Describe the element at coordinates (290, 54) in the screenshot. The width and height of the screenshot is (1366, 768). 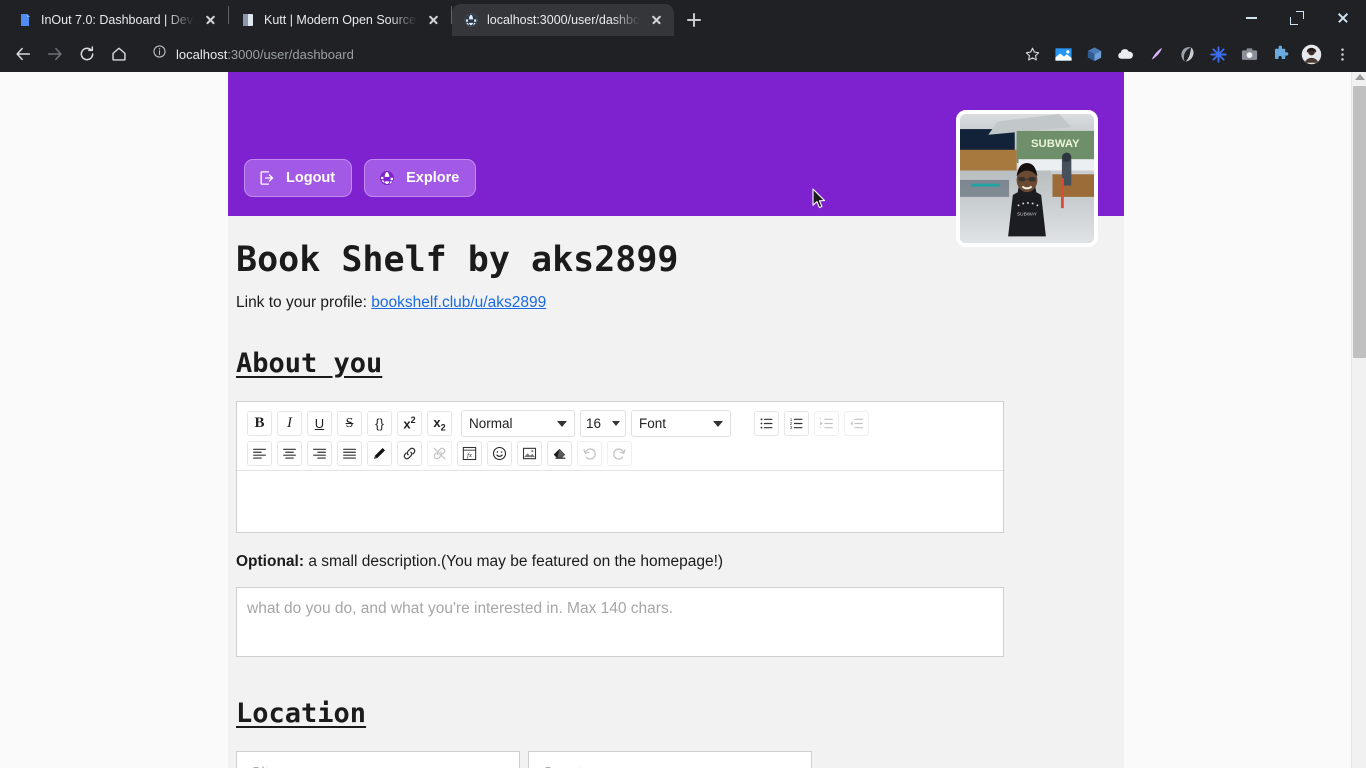
I see `url-path: :3000/user/dashboard` at that location.